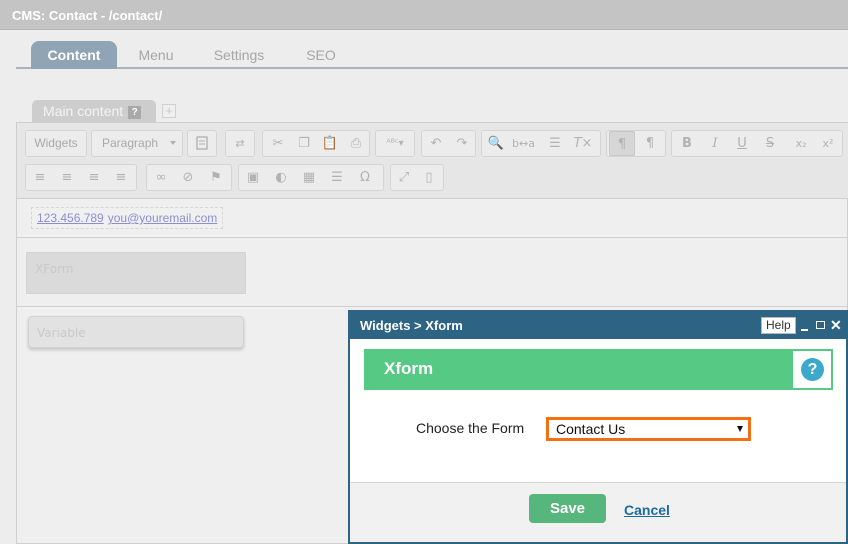  Describe the element at coordinates (87, 15) in the screenshot. I see `cms-window-title: CMS: Contact - /contact/` at that location.